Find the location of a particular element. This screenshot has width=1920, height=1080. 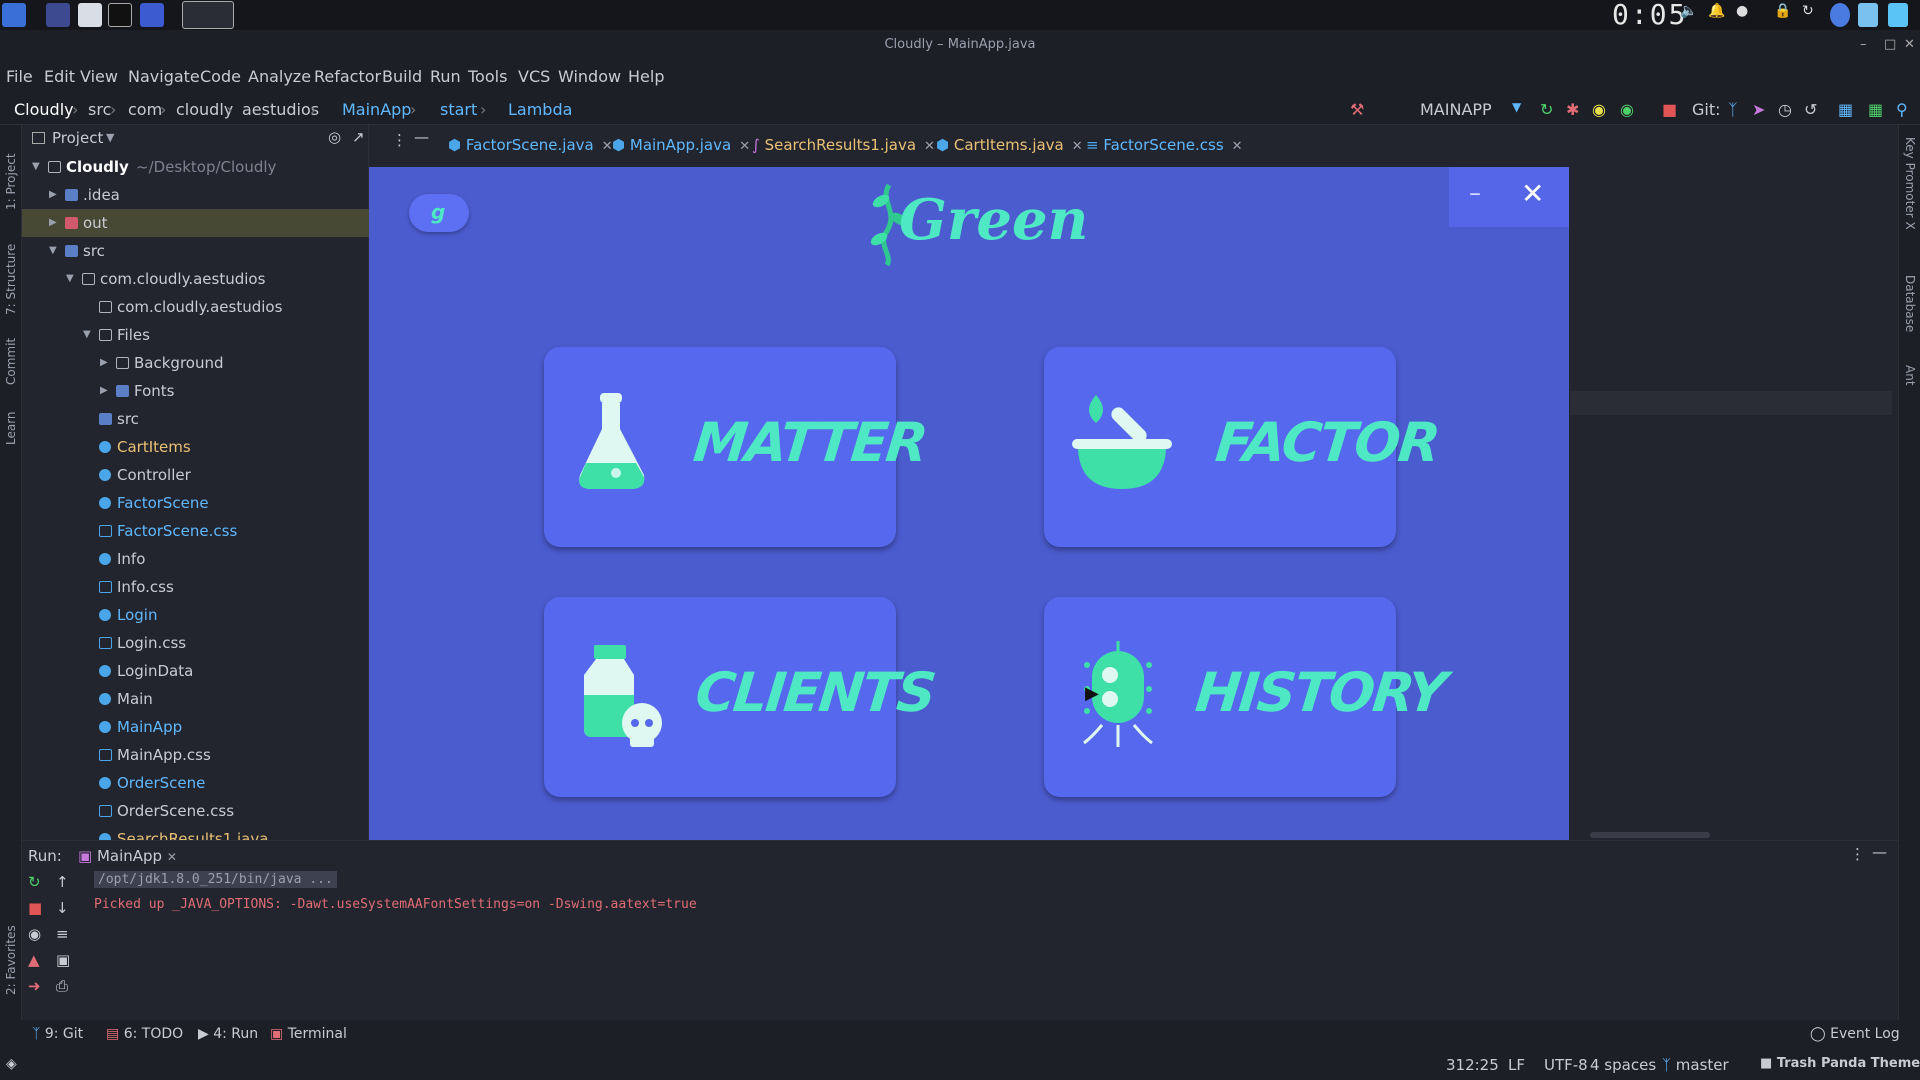

menu-tools: Tools is located at coordinates (487, 76).